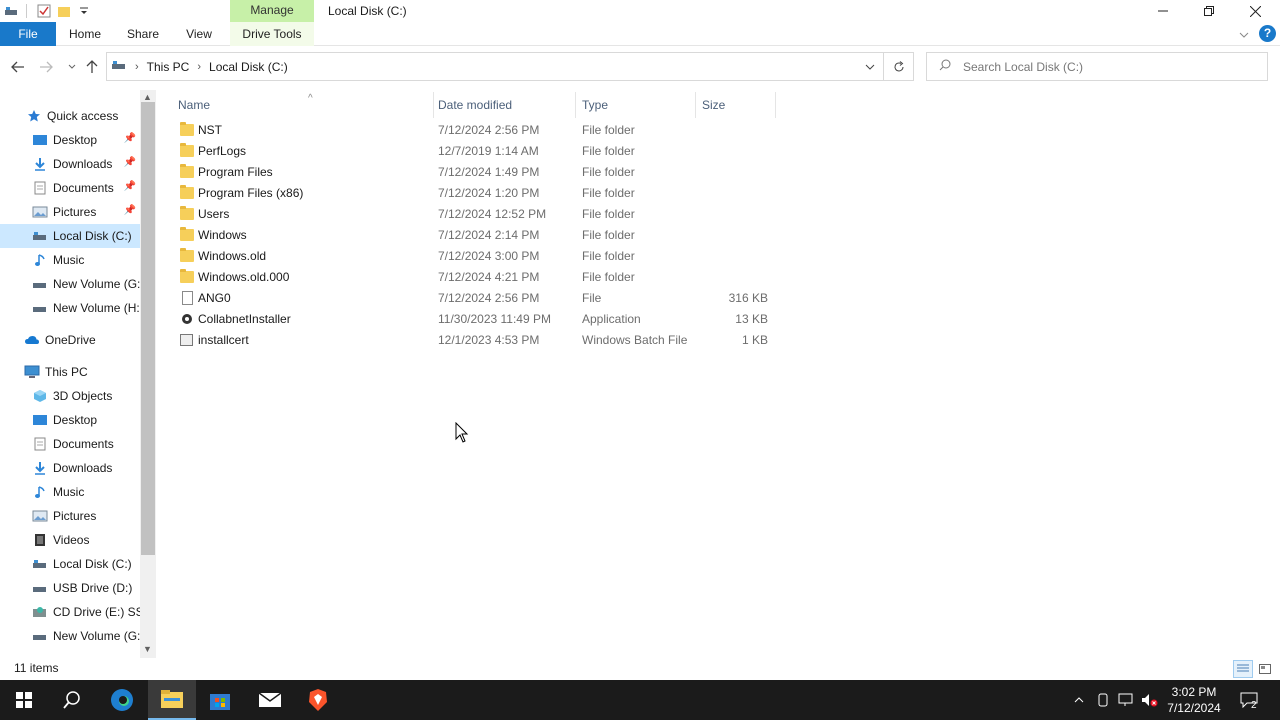 This screenshot has height=720, width=1280. I want to click on nav-pc-documents: Documents, so click(70, 444).